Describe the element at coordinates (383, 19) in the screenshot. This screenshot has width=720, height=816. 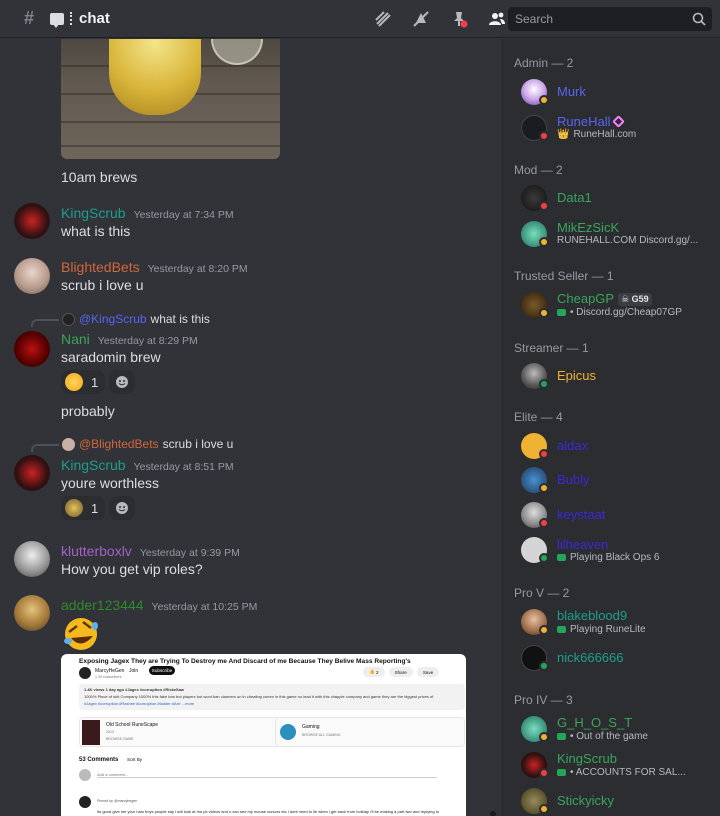
I see `threads-icon` at that location.